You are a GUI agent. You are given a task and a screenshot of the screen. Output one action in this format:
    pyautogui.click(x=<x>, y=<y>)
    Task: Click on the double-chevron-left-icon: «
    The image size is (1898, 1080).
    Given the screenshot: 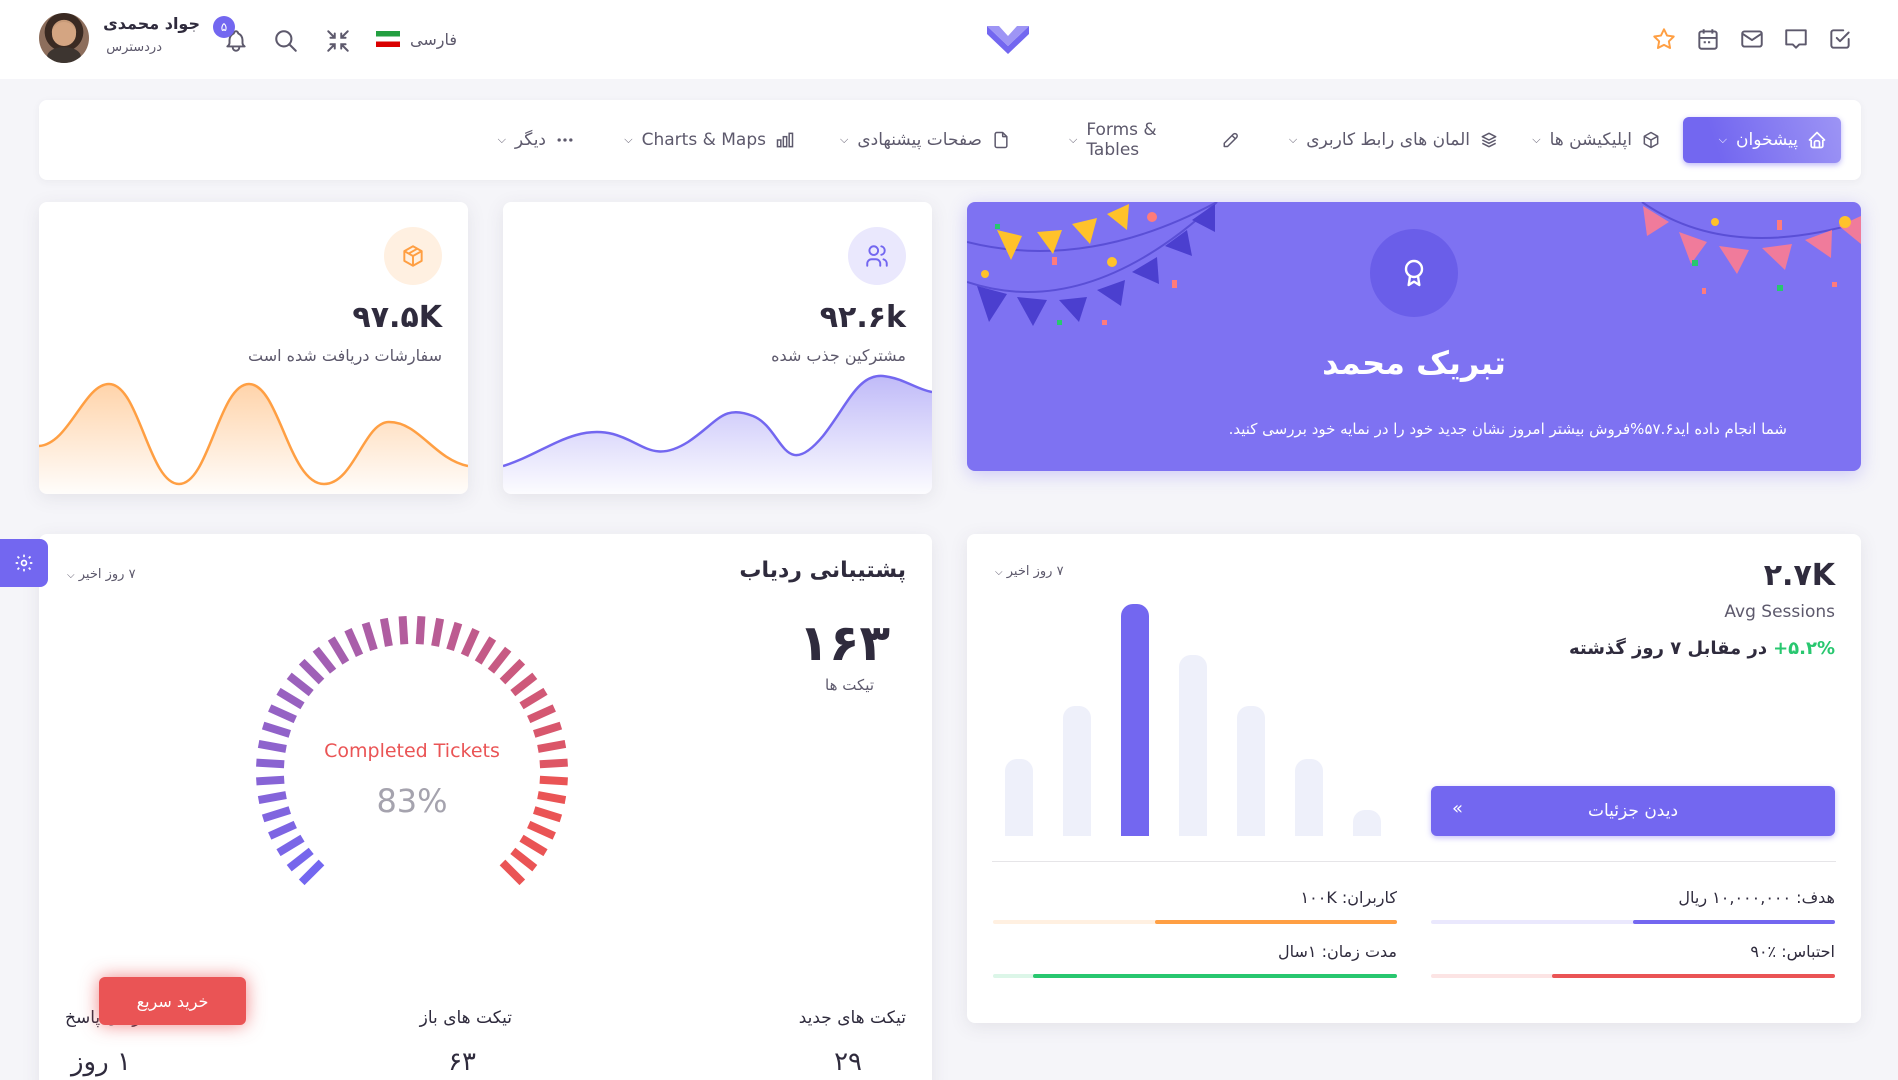 What is the action you would take?
    pyautogui.click(x=1457, y=808)
    